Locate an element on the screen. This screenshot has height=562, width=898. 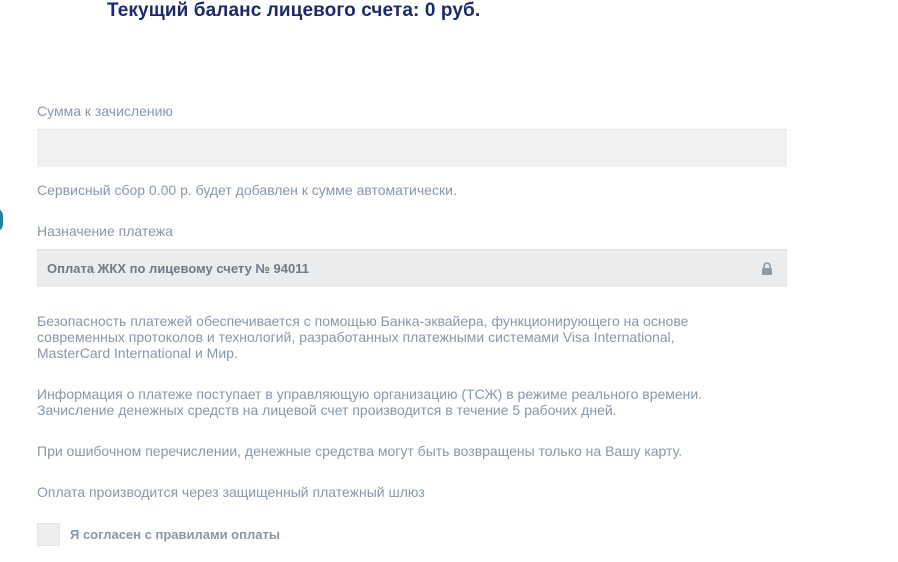
security-info-line: MasterCard International и Мир. is located at coordinates (137, 353).